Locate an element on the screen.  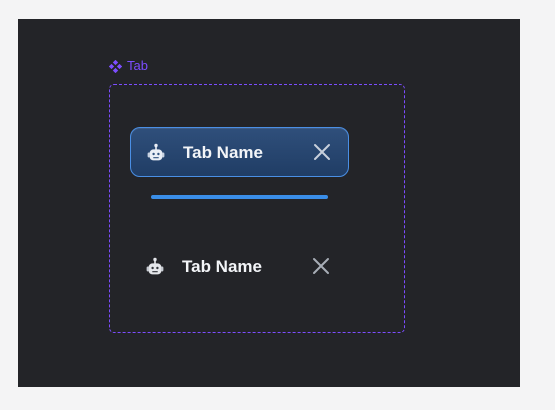
tab-unselected: Tab Name is located at coordinates (239, 267).